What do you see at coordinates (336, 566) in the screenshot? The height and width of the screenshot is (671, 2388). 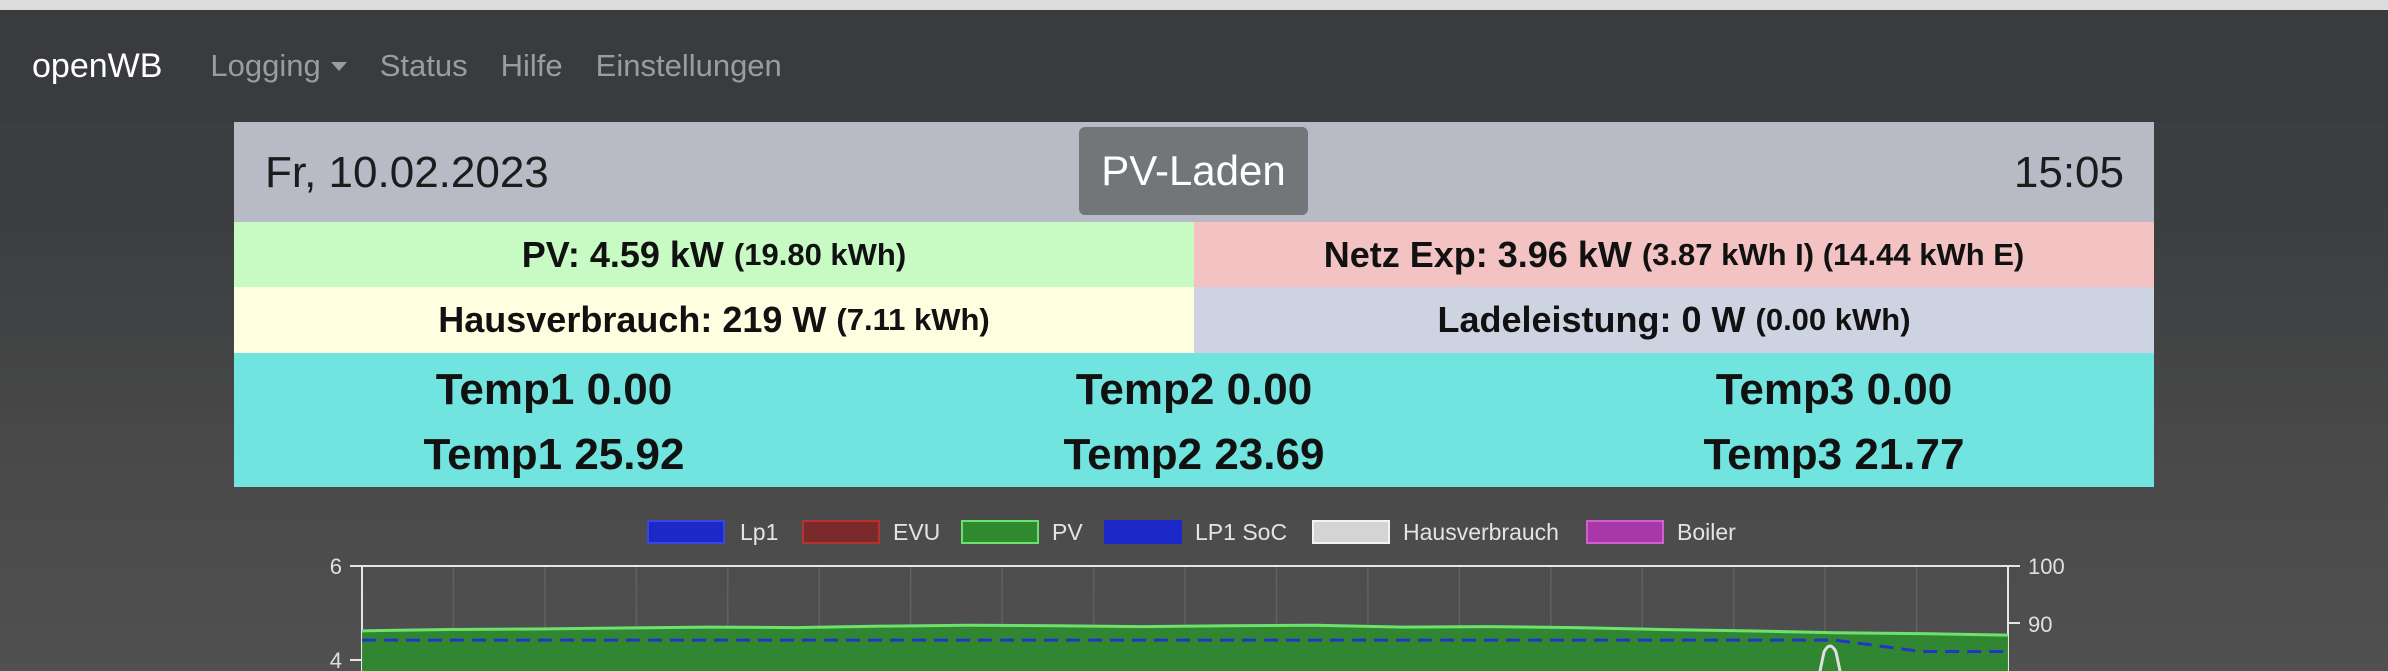 I see `y-left-tick-6: 6` at bounding box center [336, 566].